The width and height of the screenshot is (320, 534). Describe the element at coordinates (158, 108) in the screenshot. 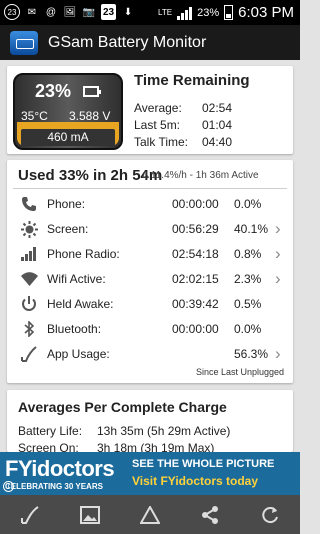

I see `time-remaining-label: Average:` at that location.